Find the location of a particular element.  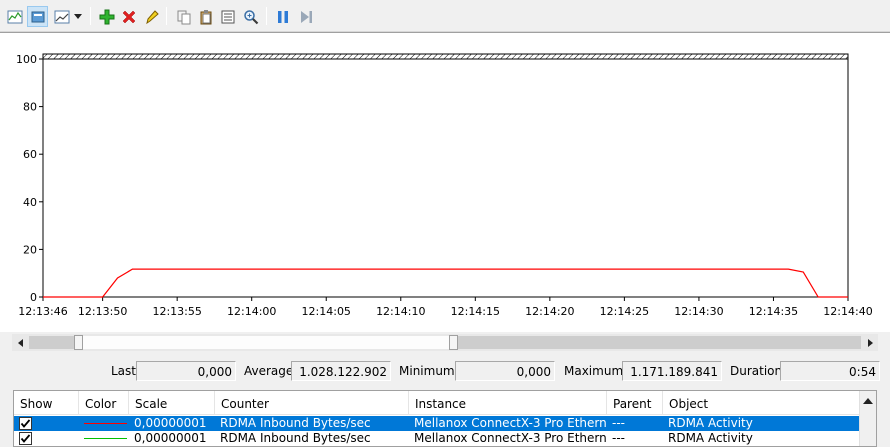

dropdown-arrow-icon is located at coordinates (78, 16).